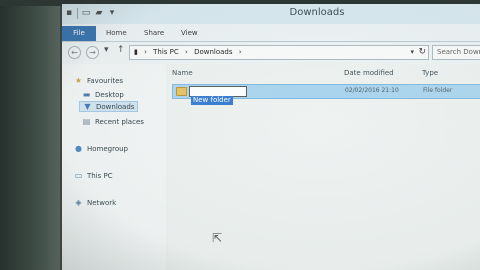 The image size is (480, 270). What do you see at coordinates (166, 52) in the screenshot?
I see `breadcrumb-this-pc: This PC` at bounding box center [166, 52].